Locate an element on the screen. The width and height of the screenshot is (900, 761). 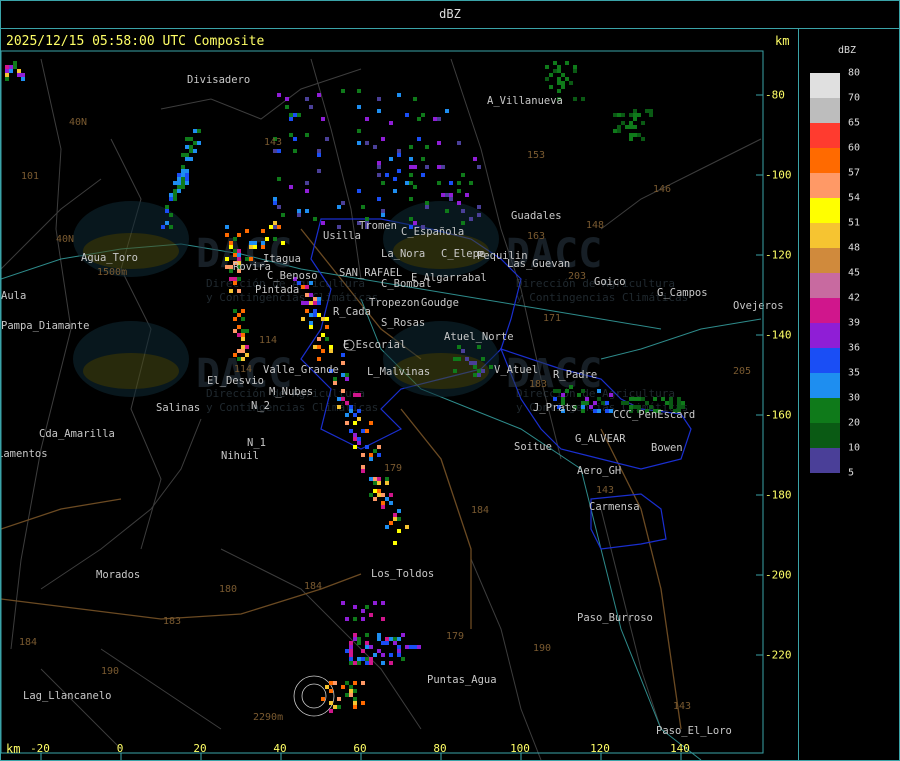
y-tick-label: -180 is located at coordinates (778, 495).